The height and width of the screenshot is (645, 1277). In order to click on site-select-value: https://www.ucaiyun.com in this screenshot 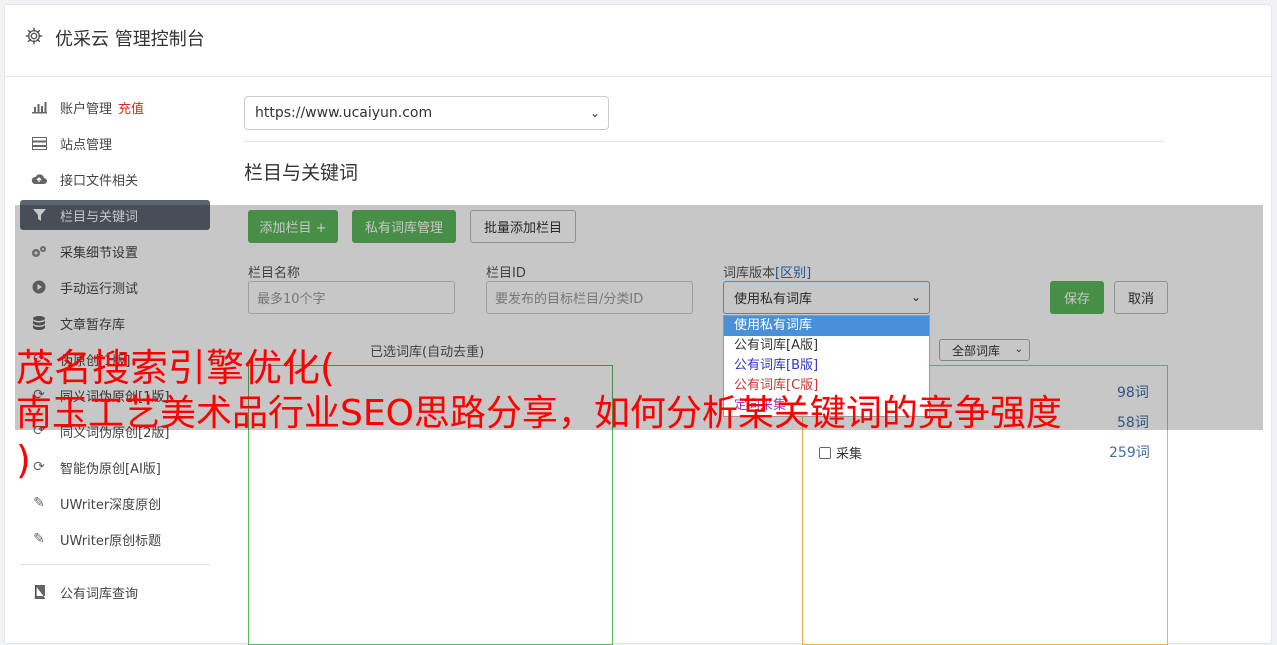, I will do `click(344, 113)`.